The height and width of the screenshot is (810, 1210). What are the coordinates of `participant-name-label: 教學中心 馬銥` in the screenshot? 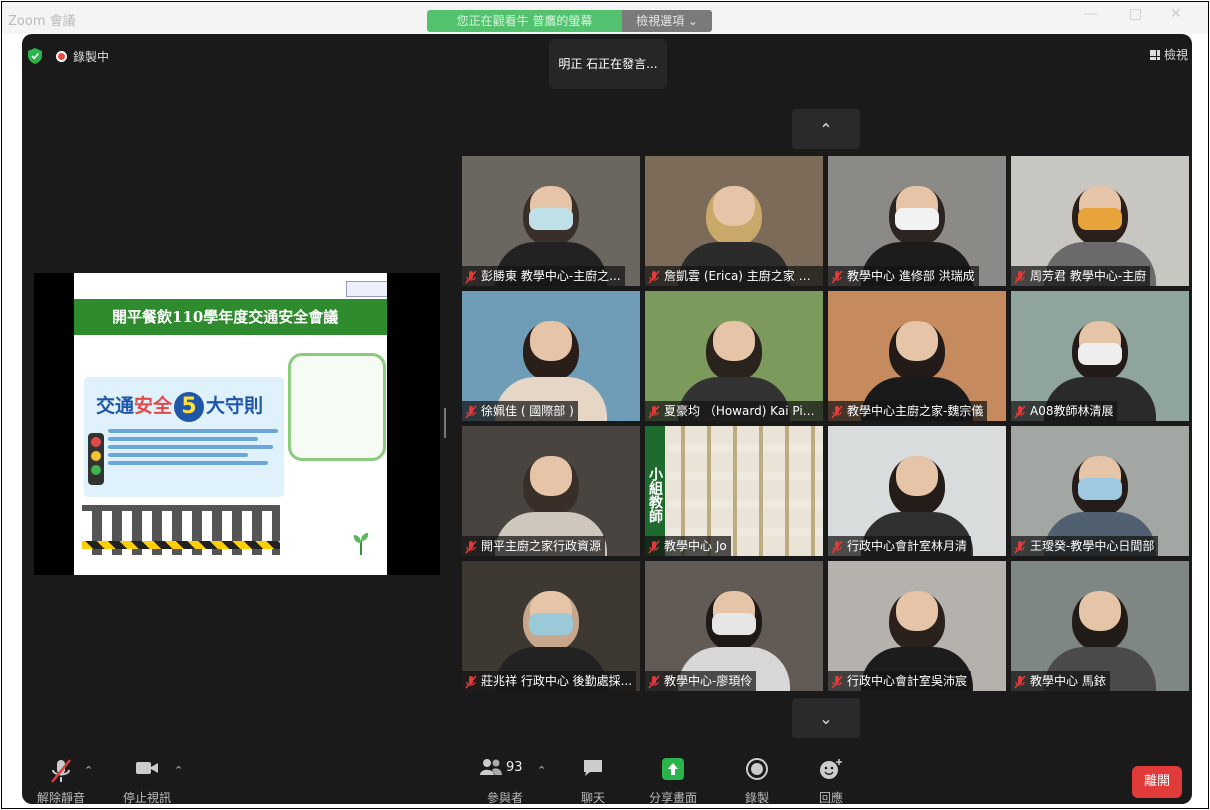 It's located at (1060, 681).